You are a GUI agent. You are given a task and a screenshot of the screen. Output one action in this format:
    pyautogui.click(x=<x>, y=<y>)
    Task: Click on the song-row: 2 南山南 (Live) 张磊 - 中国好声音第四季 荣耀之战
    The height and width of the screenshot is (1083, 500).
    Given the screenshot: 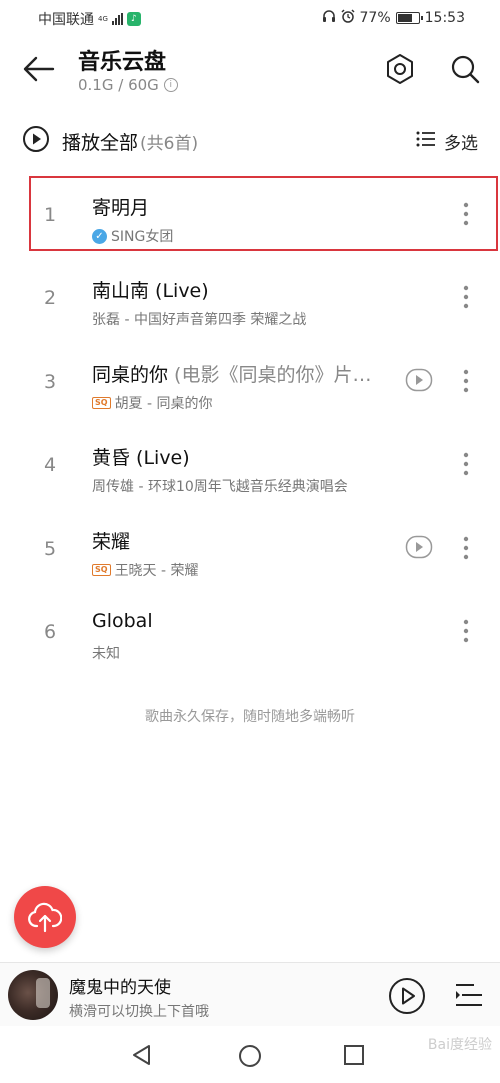 What is the action you would take?
    pyautogui.click(x=250, y=300)
    